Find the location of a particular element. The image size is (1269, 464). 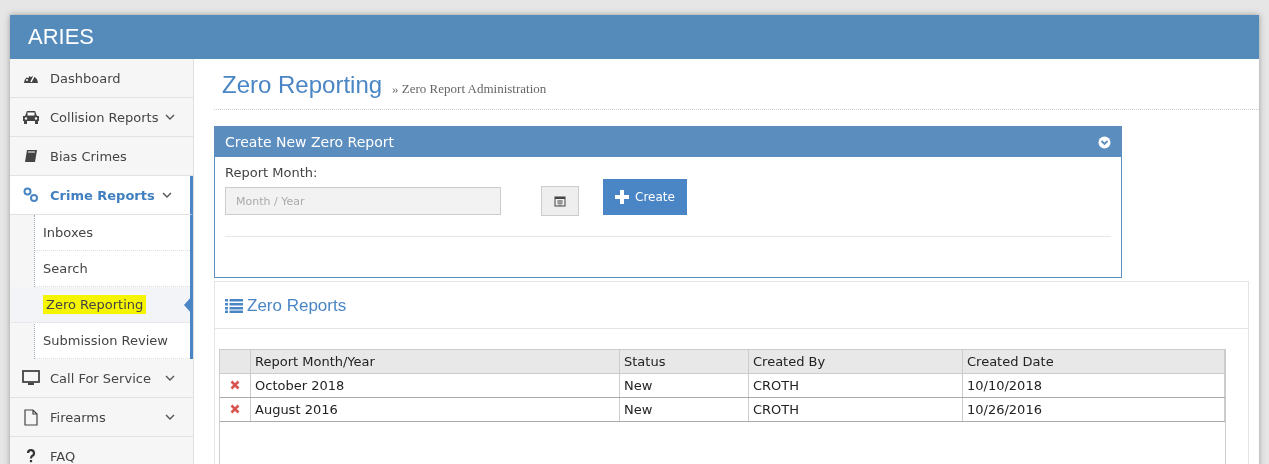

table-cell: 10/26/2016 is located at coordinates (1093, 409).